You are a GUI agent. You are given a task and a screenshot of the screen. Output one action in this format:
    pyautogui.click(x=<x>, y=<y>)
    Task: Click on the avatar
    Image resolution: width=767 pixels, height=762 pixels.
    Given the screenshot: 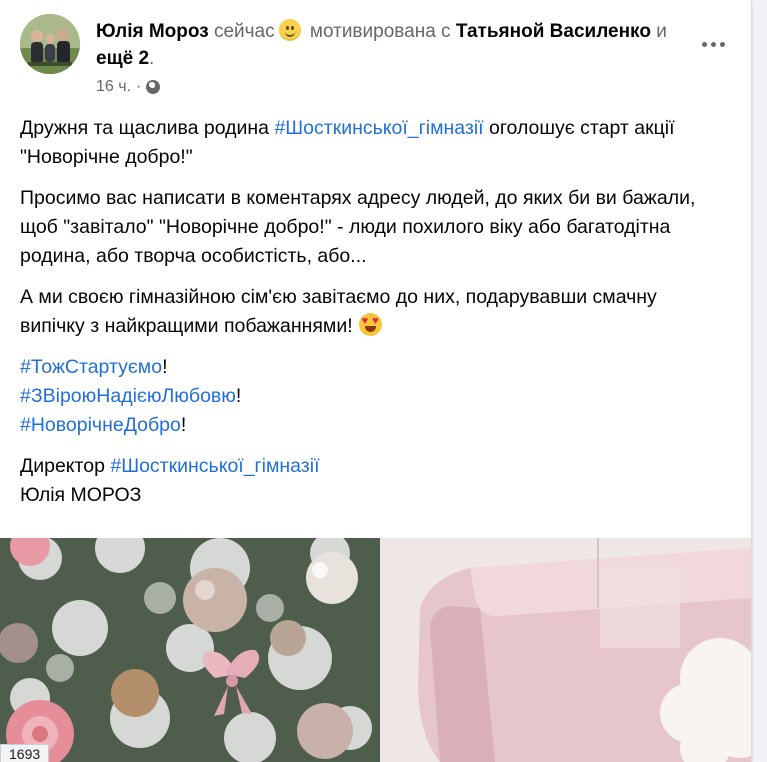 What is the action you would take?
    pyautogui.click(x=50, y=44)
    